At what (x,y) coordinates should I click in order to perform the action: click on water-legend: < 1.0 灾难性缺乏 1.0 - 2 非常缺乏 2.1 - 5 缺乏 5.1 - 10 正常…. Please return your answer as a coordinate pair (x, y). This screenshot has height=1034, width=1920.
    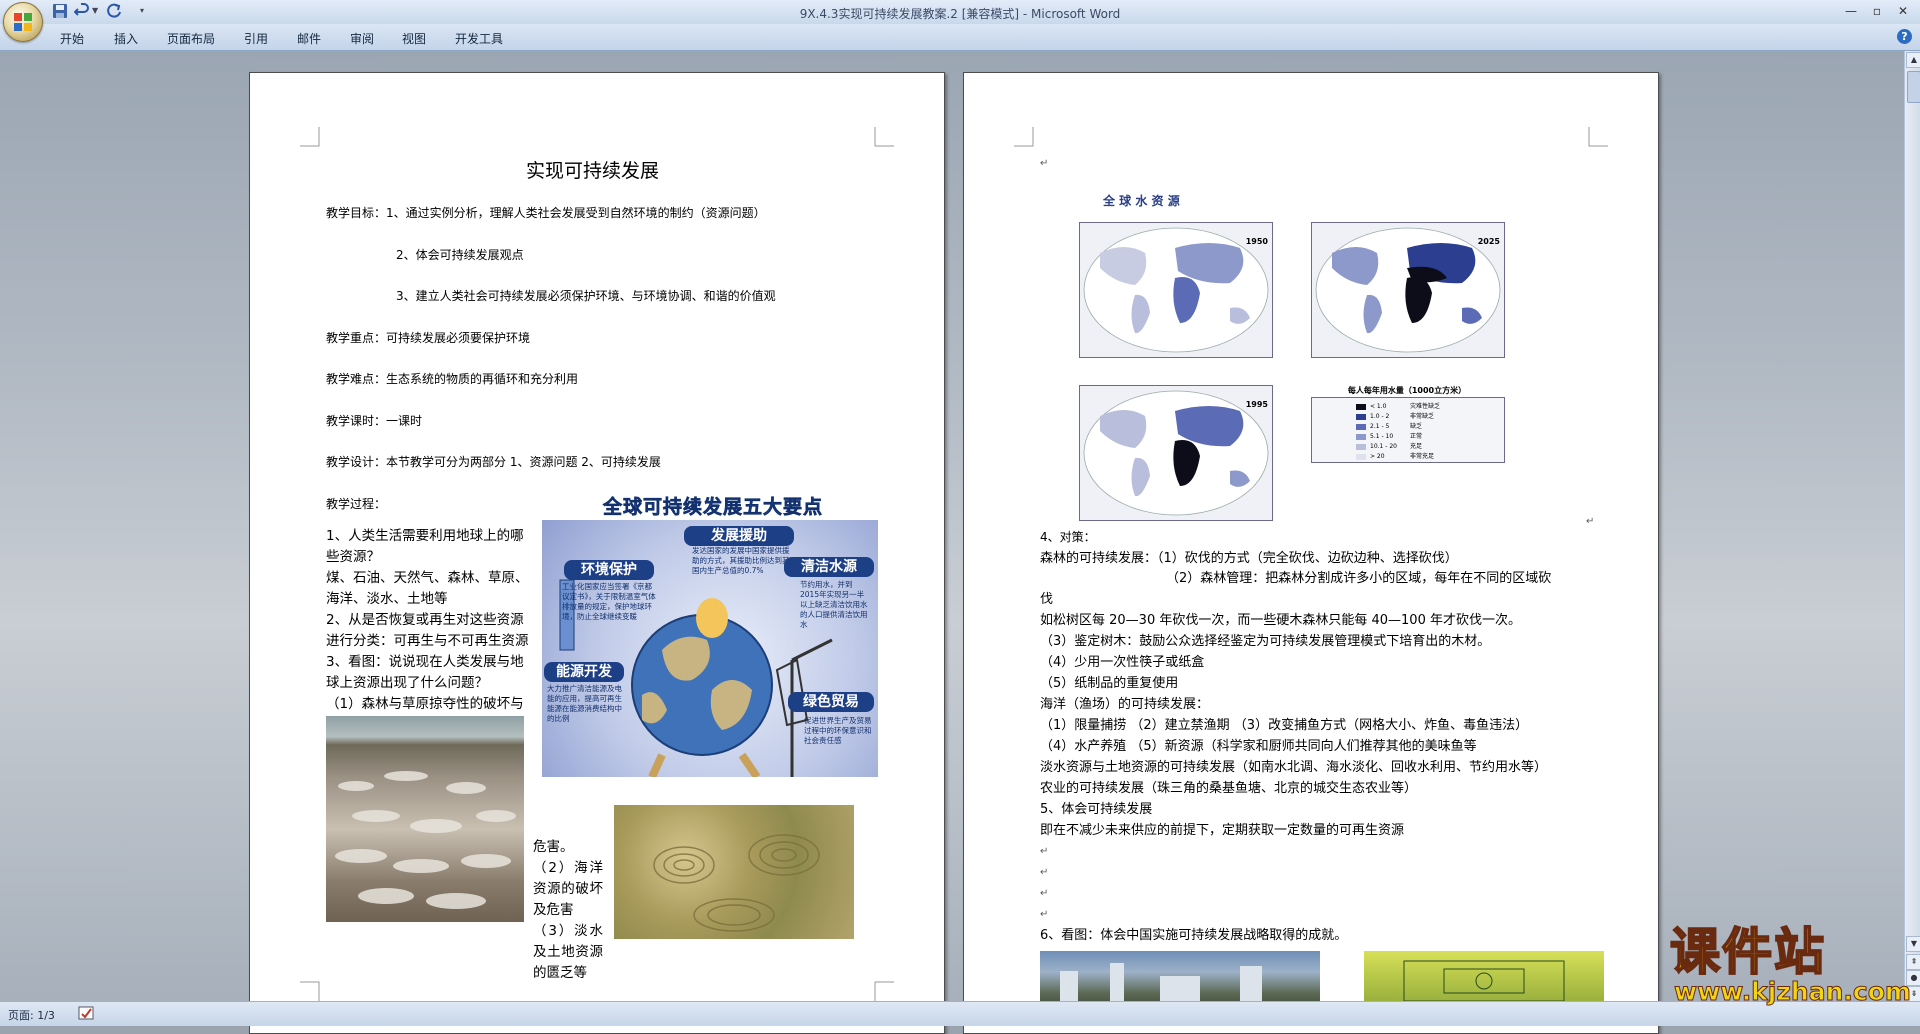
    Looking at the image, I should click on (1408, 430).